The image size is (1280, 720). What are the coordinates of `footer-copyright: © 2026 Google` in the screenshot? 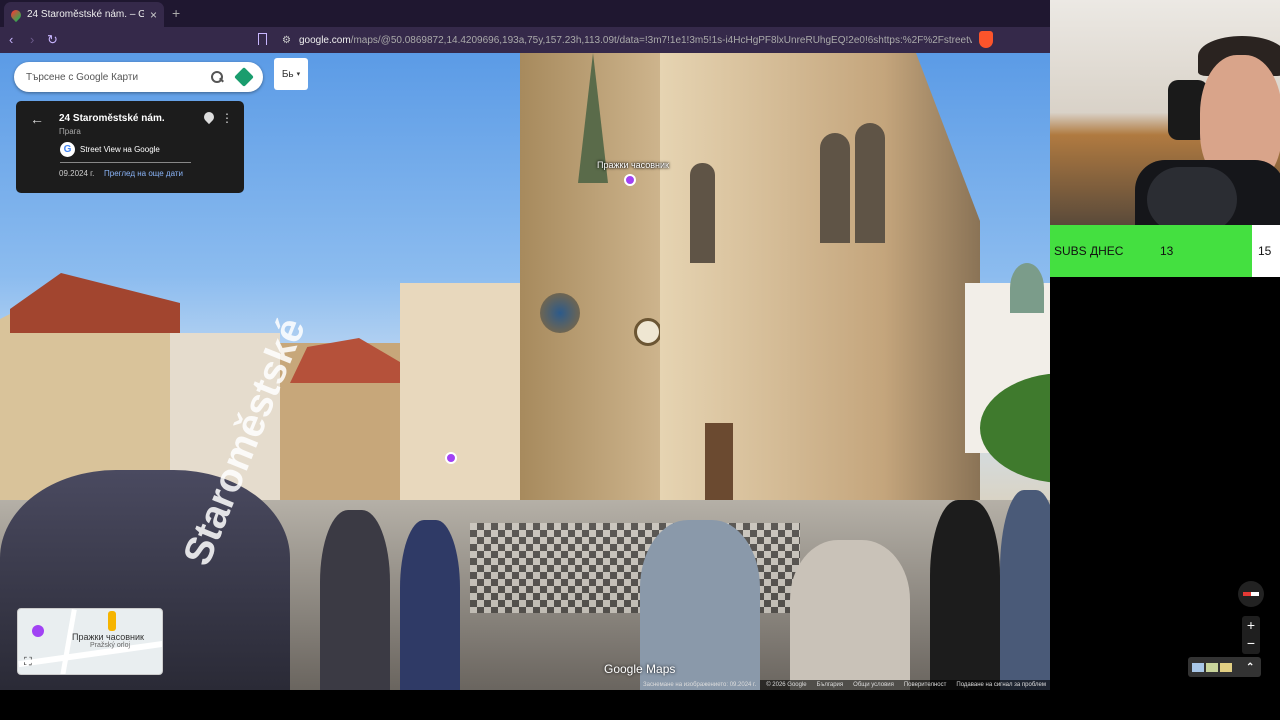 It's located at (786, 685).